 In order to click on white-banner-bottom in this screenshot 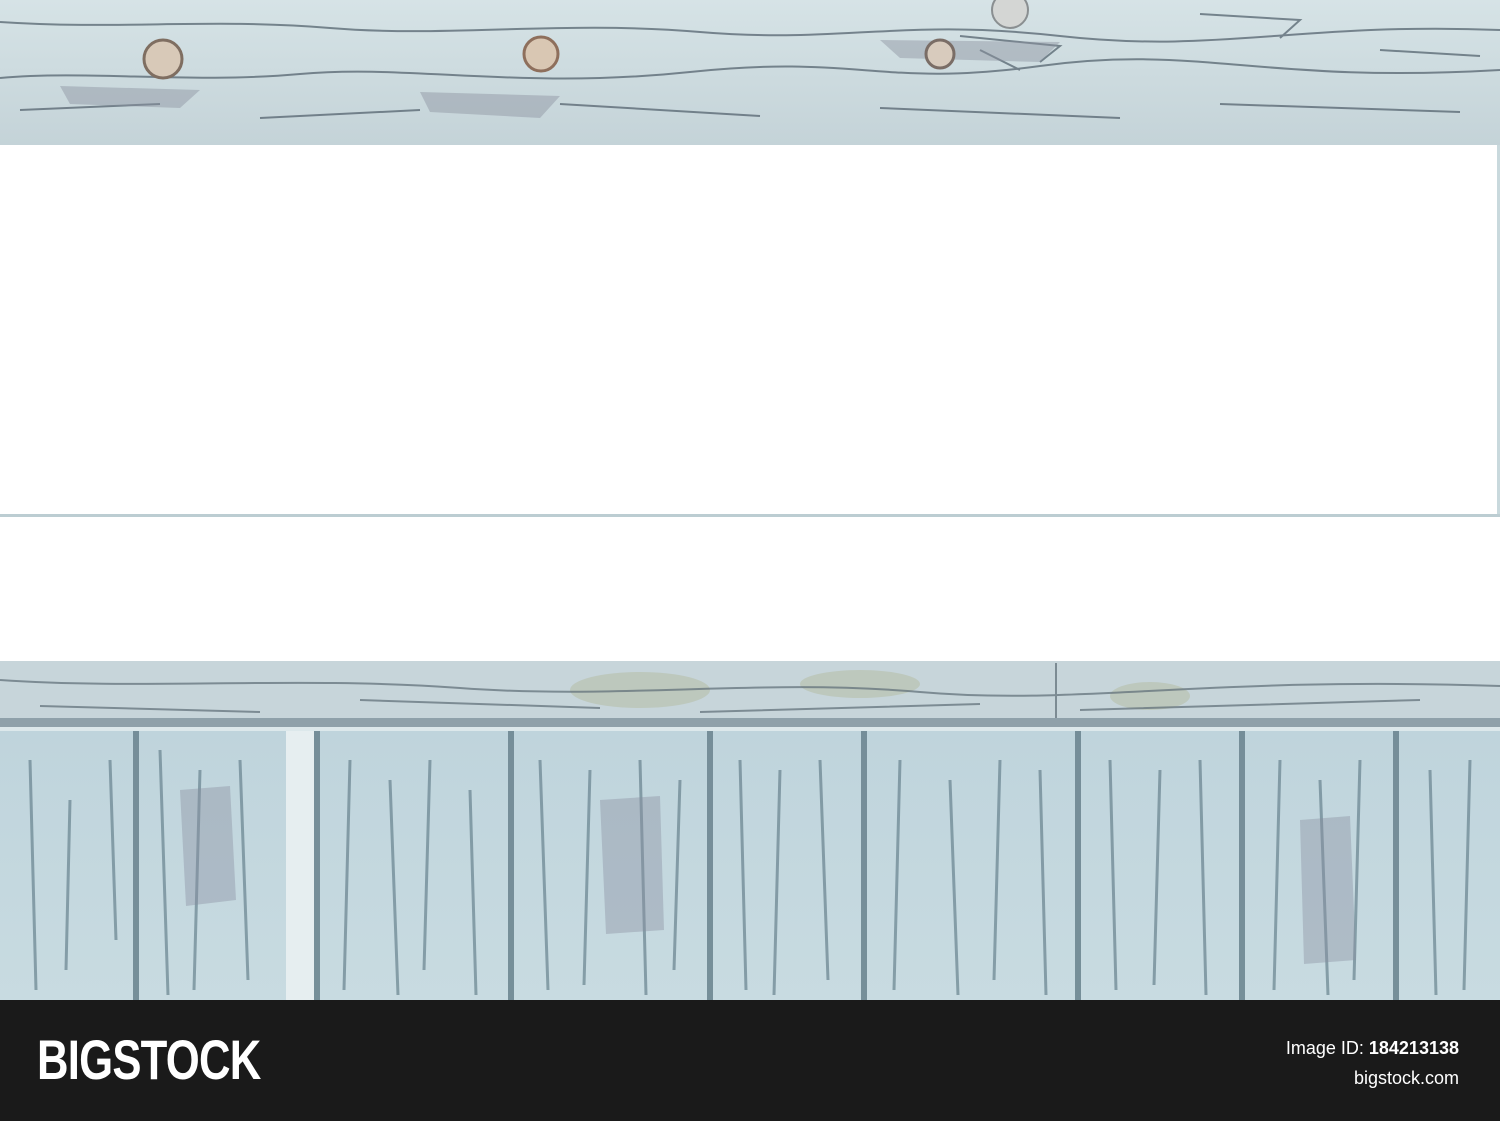, I will do `click(750, 589)`.